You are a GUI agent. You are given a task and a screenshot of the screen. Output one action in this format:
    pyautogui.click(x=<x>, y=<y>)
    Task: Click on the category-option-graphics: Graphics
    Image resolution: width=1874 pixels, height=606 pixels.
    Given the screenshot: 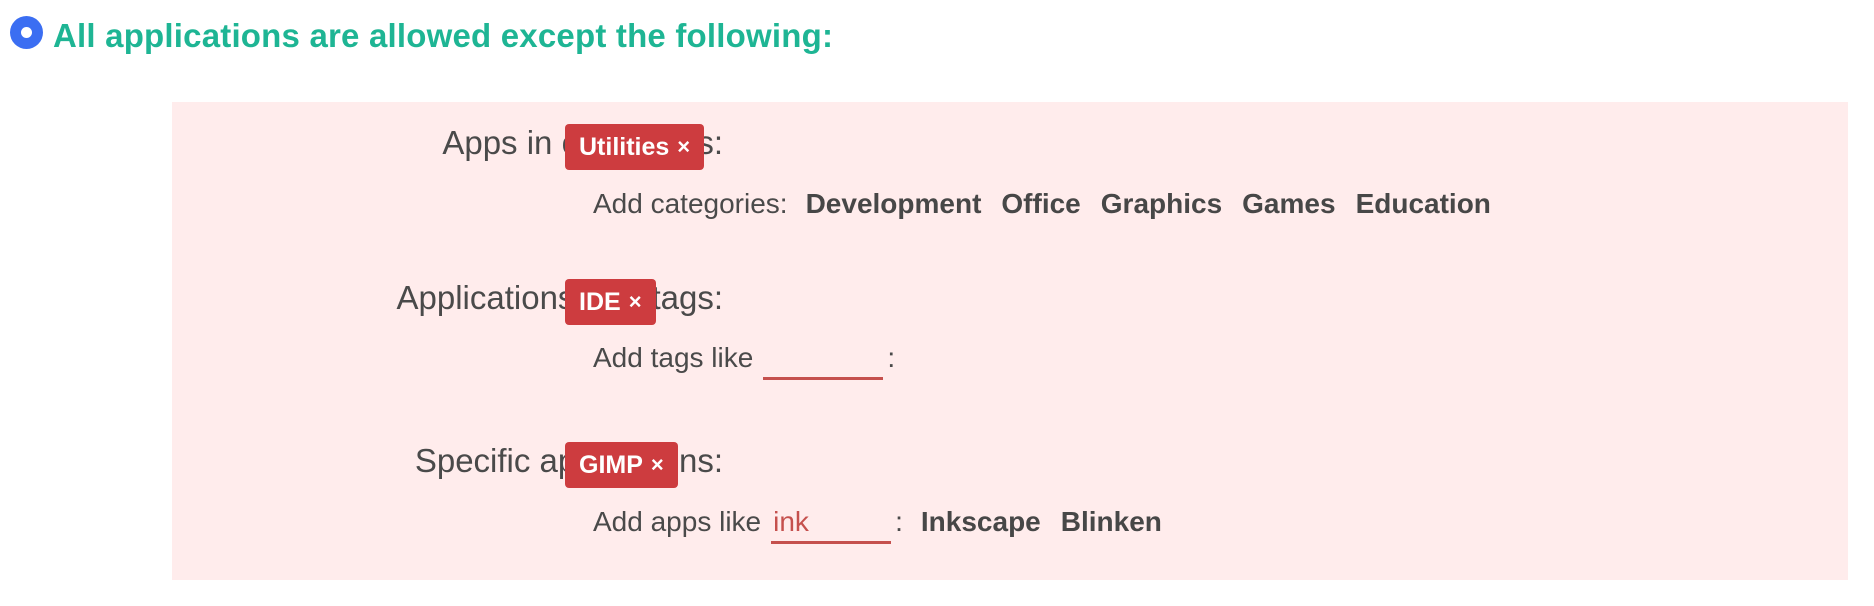 What is the action you would take?
    pyautogui.click(x=1161, y=204)
    